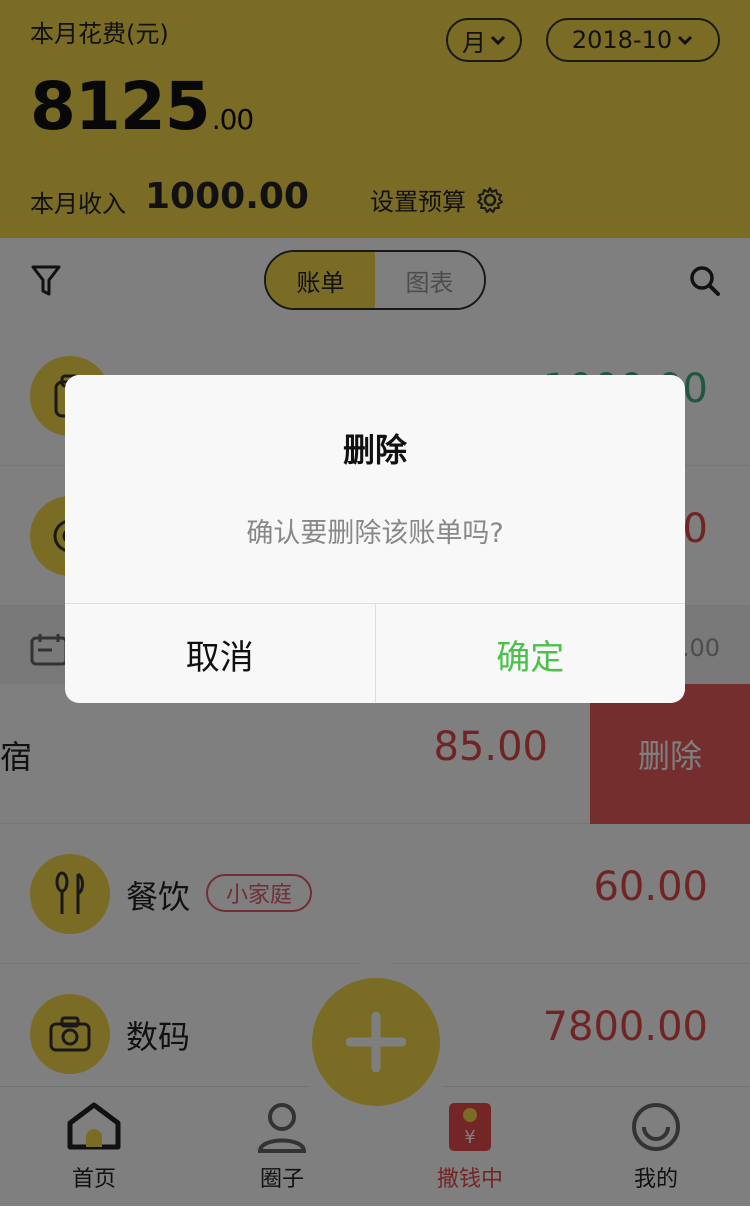  I want to click on dialog-title: 删除, so click(374, 450).